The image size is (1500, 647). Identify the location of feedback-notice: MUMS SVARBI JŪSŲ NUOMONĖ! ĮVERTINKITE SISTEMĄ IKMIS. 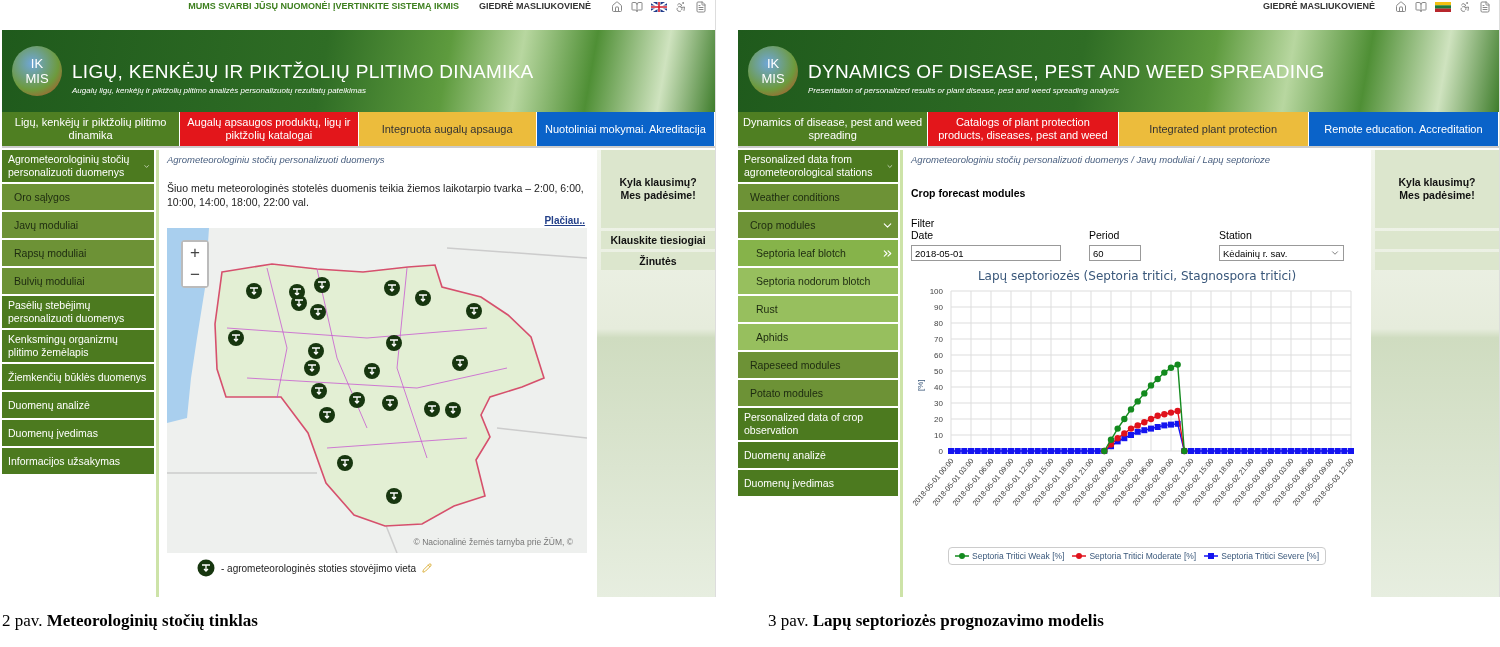
(323, 6).